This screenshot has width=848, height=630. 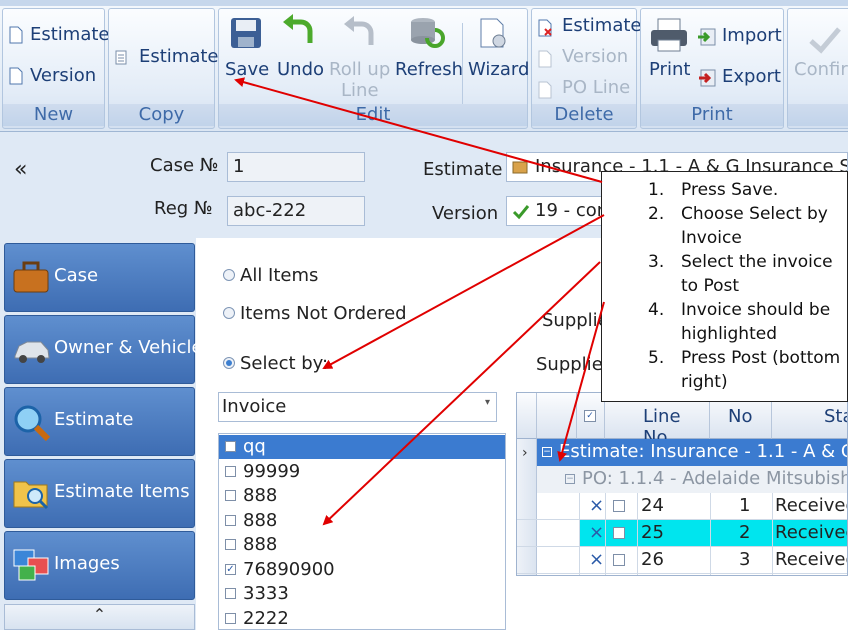 What do you see at coordinates (461, 393) in the screenshot?
I see `arrow-to-invoice` at bounding box center [461, 393].